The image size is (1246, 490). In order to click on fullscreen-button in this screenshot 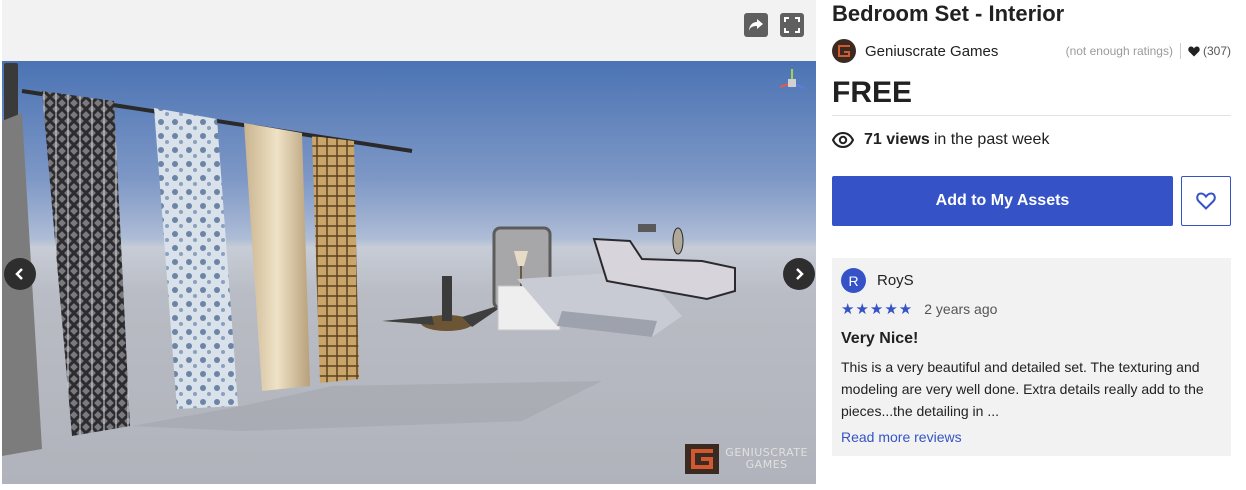, I will do `click(792, 25)`.